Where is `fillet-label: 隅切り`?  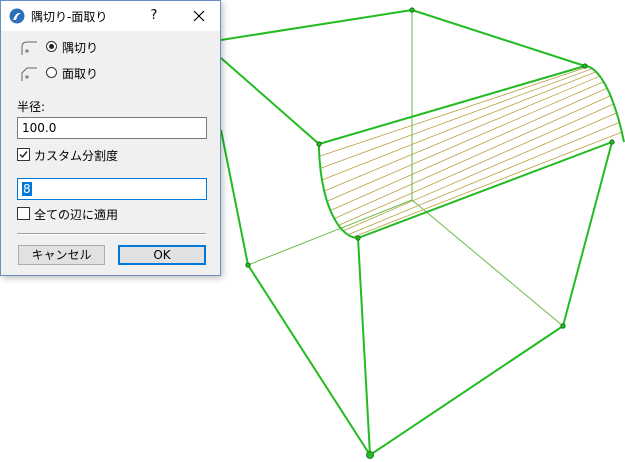 fillet-label: 隅切り is located at coordinates (80, 48).